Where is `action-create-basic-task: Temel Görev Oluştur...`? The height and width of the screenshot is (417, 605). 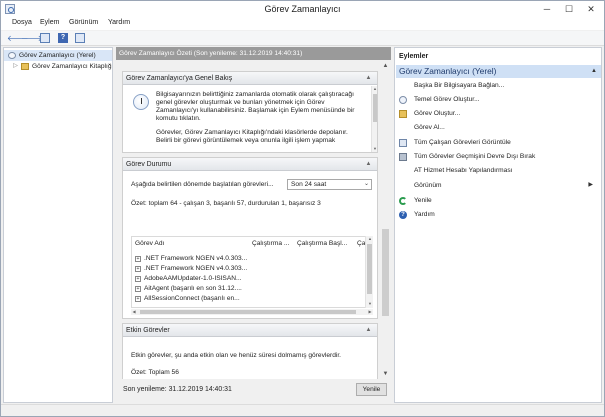 action-create-basic-task: Temel Görev Oluştur... is located at coordinates (499, 99).